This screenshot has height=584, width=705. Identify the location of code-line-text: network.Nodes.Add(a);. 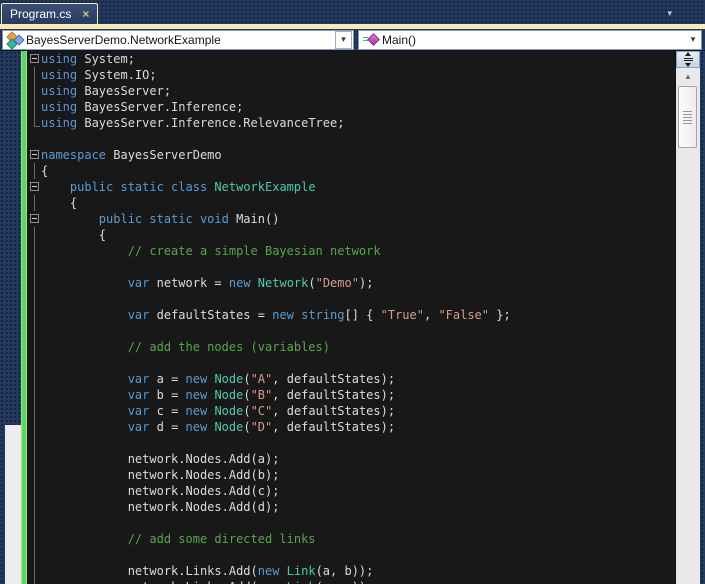
(160, 459).